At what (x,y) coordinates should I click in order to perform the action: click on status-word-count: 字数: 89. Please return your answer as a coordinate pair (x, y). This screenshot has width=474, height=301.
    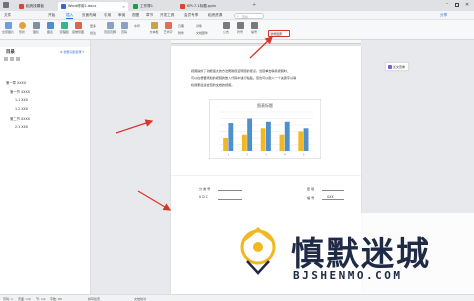
    Looking at the image, I should click on (56, 299).